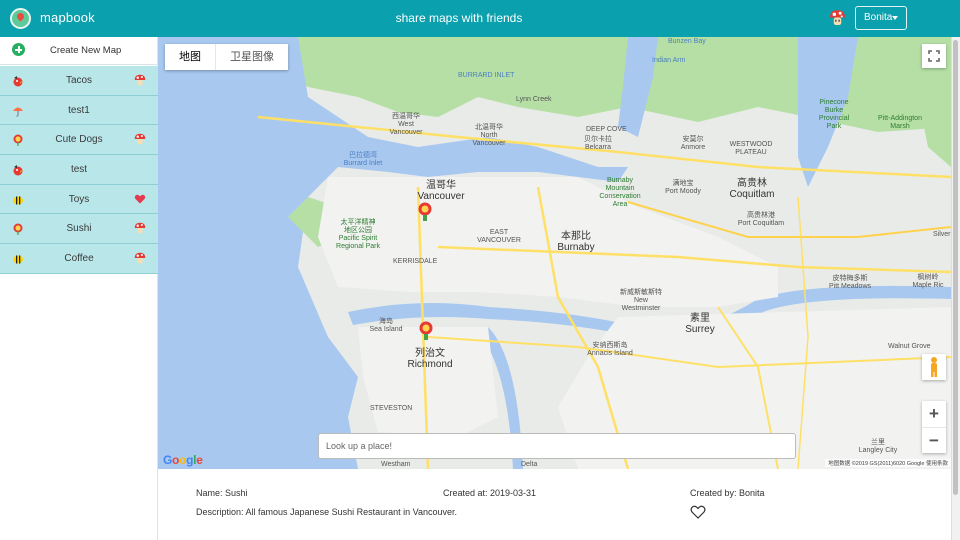  Describe the element at coordinates (486, 75) in the screenshot. I see `map-label: BURRARD INLET` at that location.